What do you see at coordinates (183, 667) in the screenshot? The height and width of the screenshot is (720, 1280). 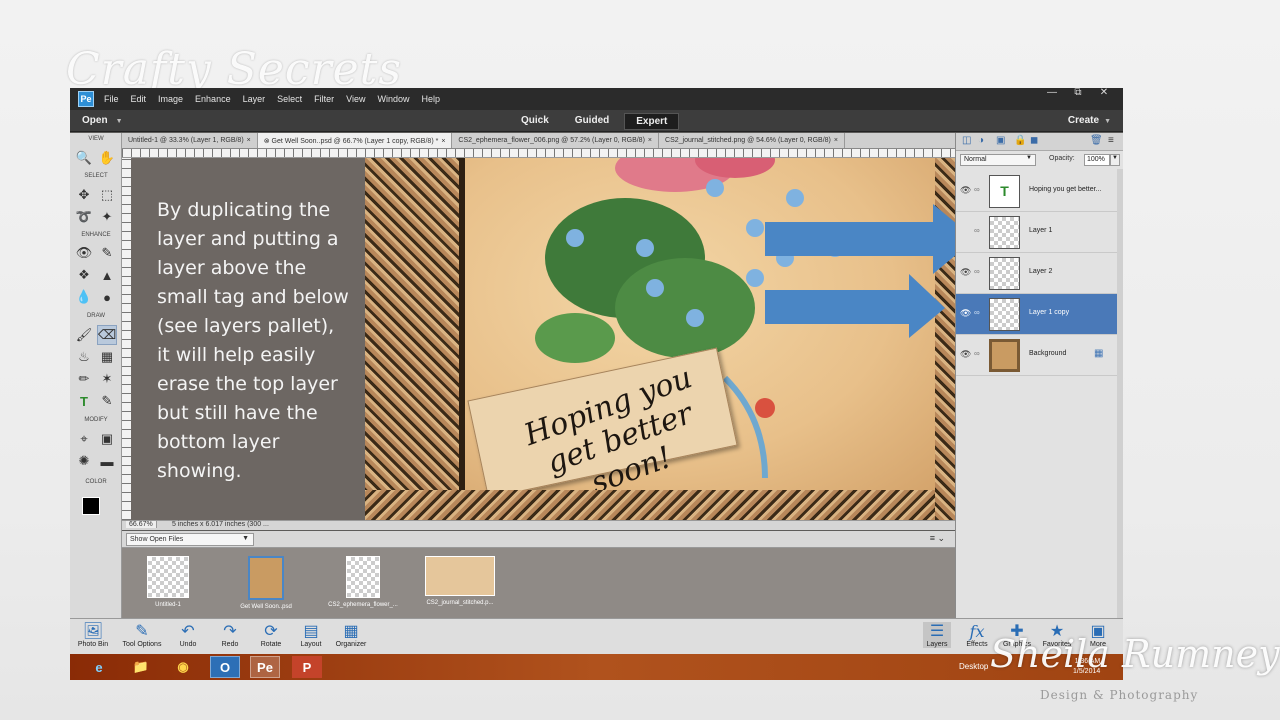 I see `chrome-icon: ◉` at bounding box center [183, 667].